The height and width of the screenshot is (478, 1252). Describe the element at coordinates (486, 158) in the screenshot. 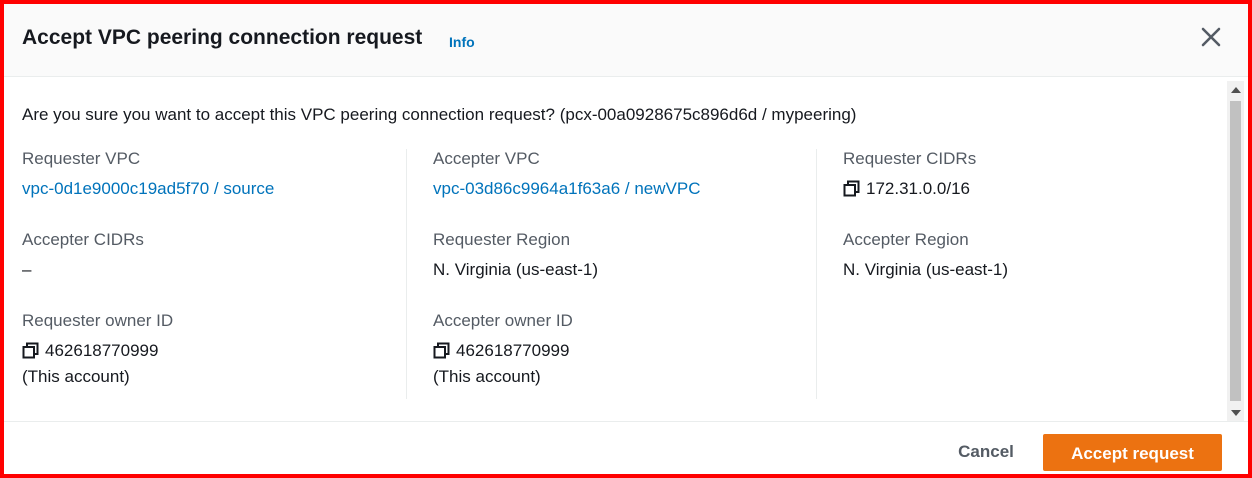

I see `accepter-vpc-label: Accepter VPC` at that location.